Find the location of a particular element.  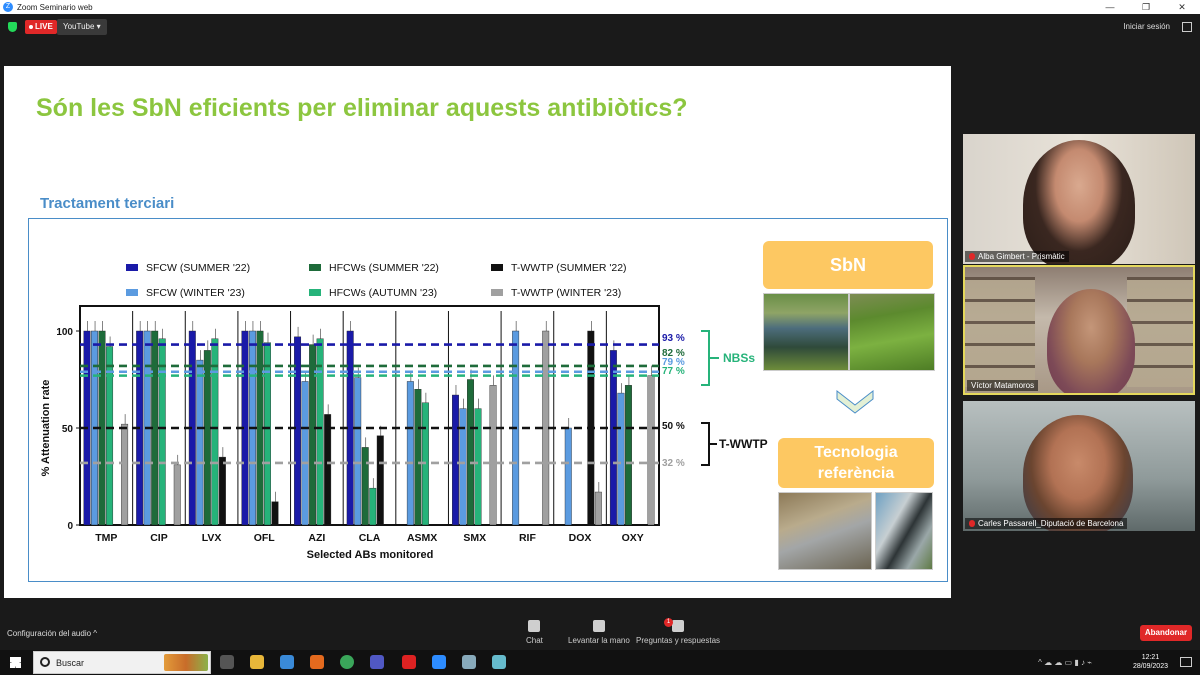

sbn-label-box: SbN is located at coordinates (848, 265).